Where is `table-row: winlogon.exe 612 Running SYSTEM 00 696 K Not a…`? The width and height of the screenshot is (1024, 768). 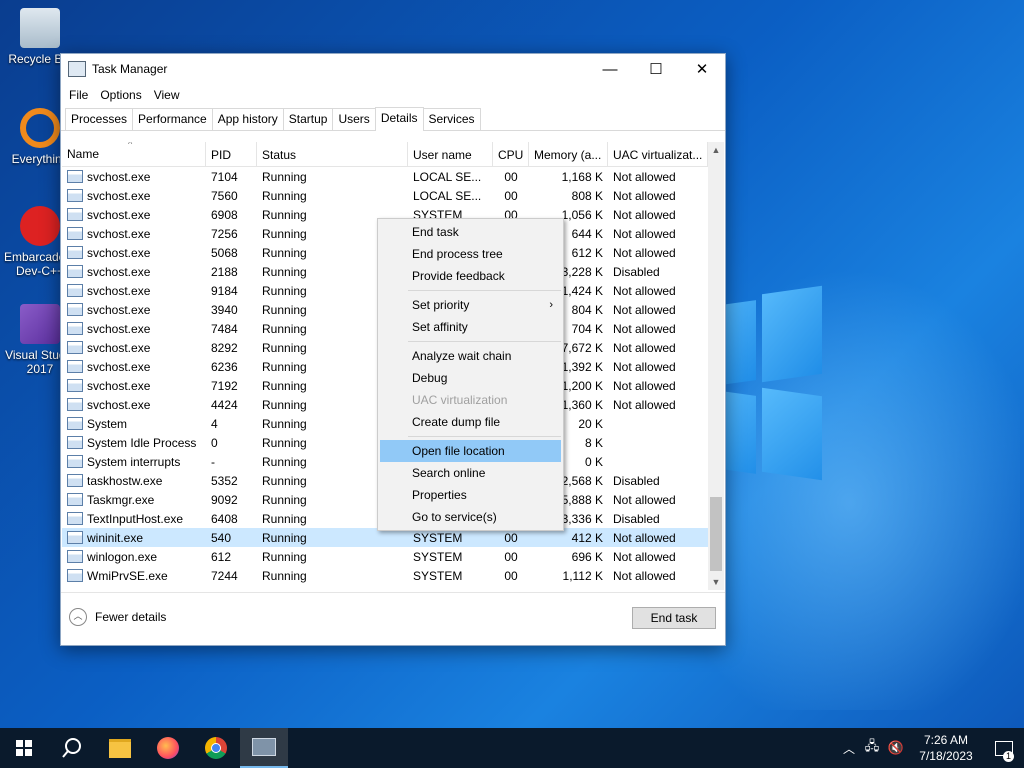 table-row: winlogon.exe 612 Running SYSTEM 00 696 K Not a… is located at coordinates (392, 556).